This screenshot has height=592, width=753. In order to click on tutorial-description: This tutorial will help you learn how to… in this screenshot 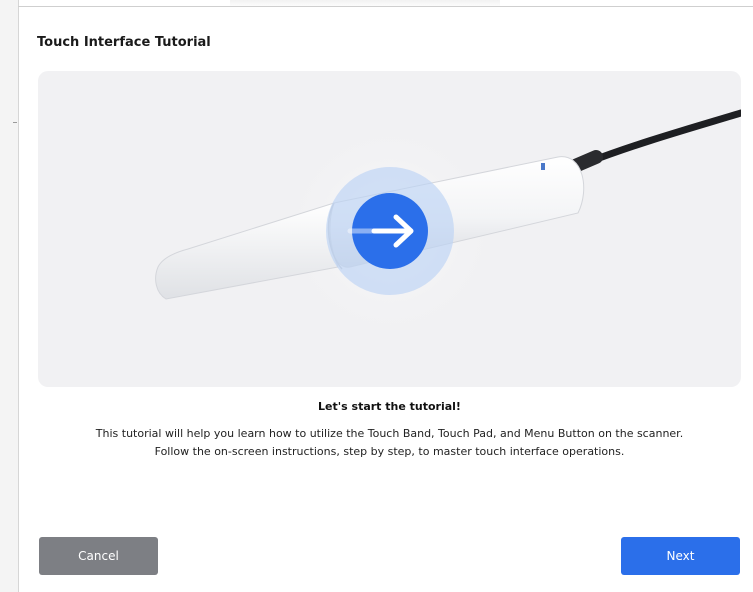, I will do `click(389, 443)`.